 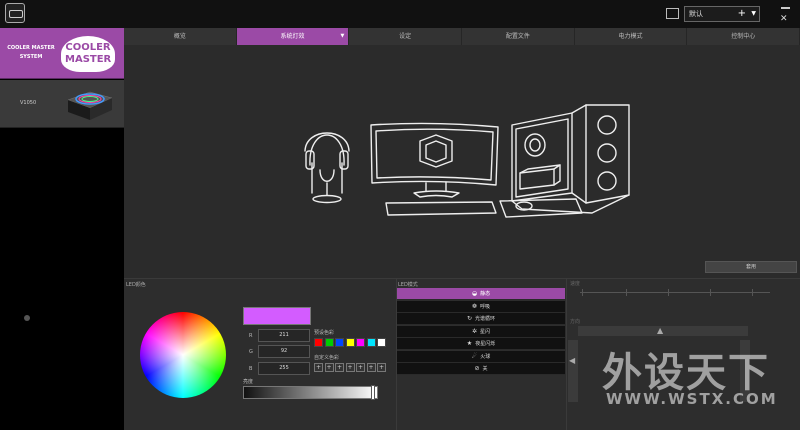 I want to click on tab-power-mode: 电力模式, so click(x=631, y=36).